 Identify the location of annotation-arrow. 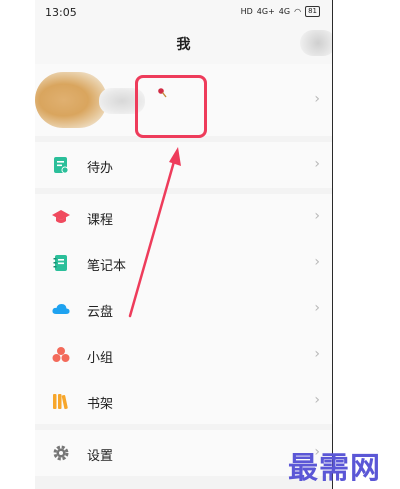
(154, 232).